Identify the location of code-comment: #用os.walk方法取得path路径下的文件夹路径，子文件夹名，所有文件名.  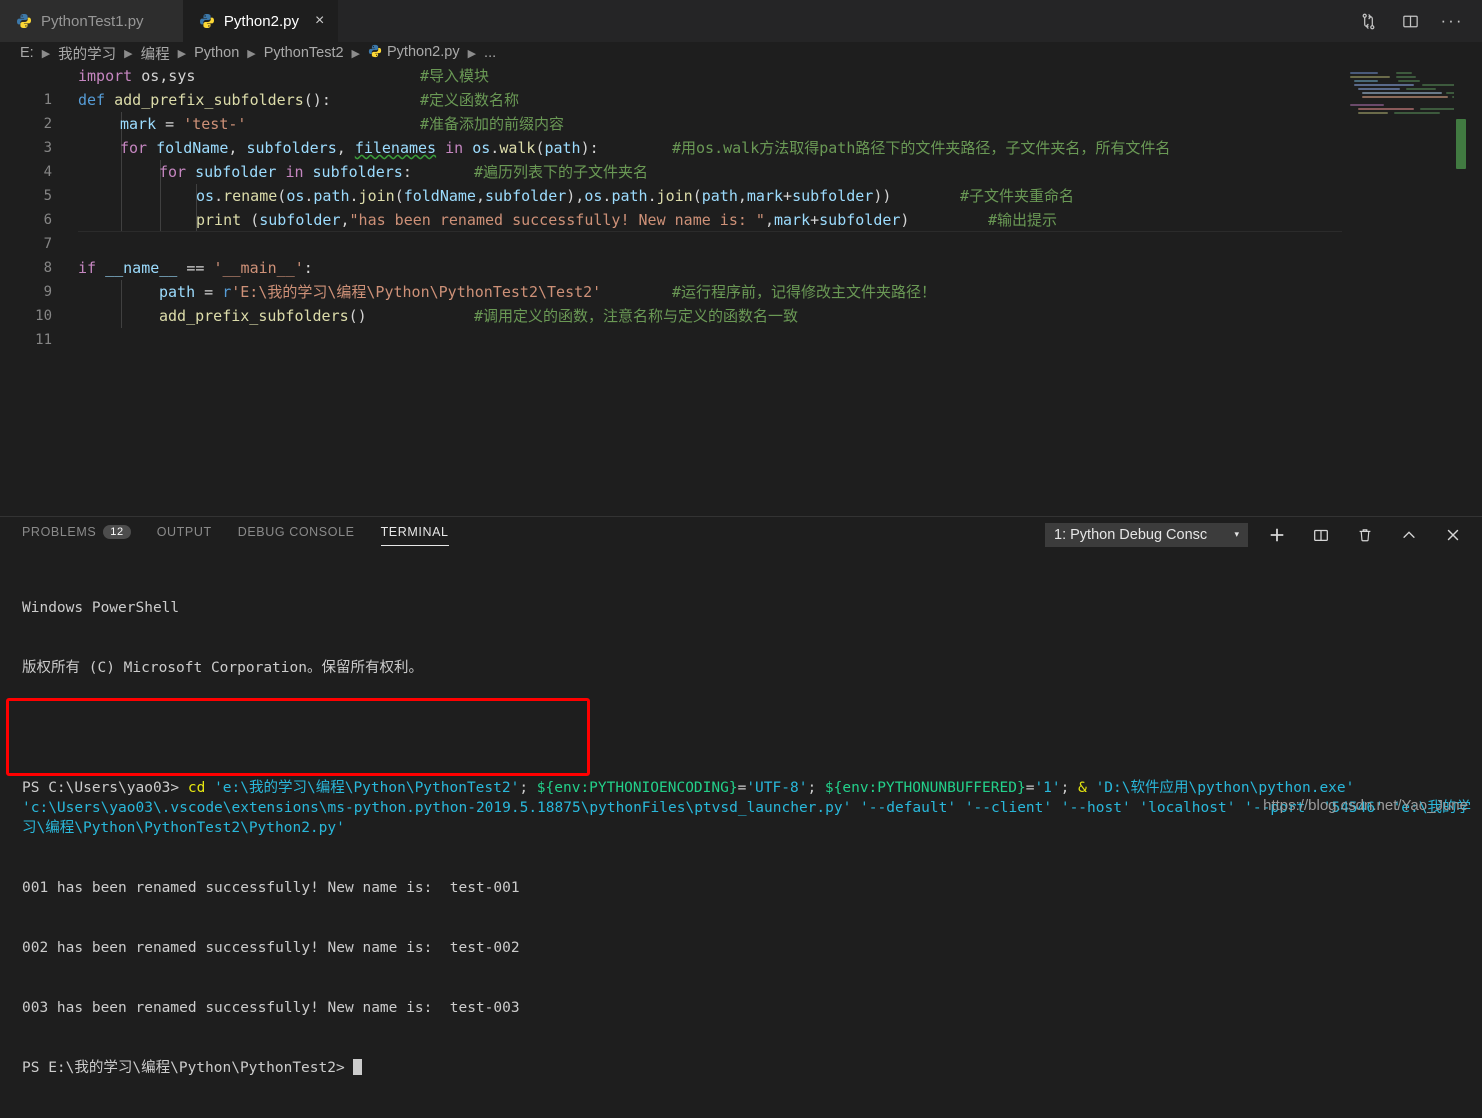
(921, 148).